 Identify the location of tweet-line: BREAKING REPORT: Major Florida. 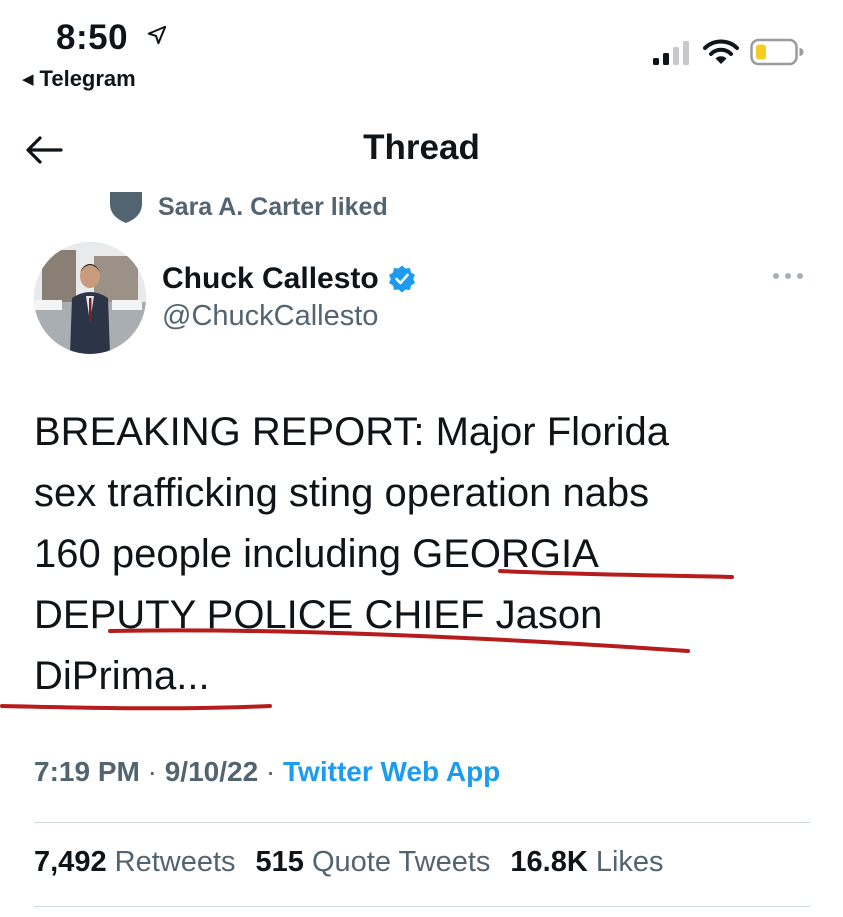
(351, 432).